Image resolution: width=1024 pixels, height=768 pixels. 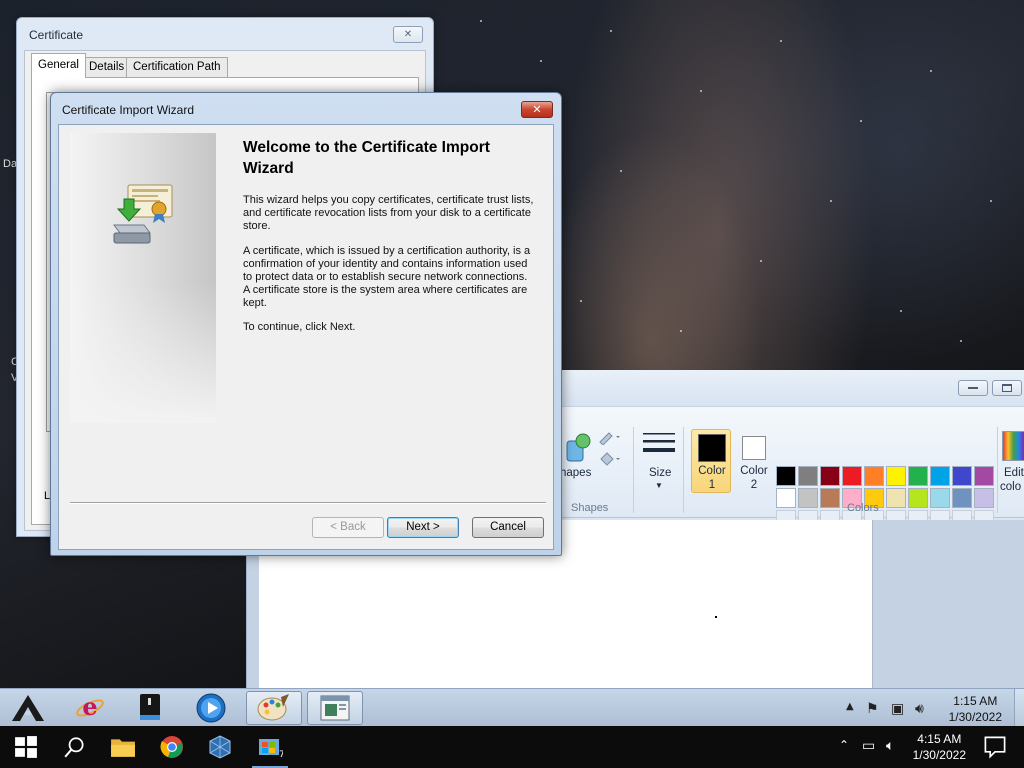 I want to click on show-desktop-button, so click(x=1019, y=708).